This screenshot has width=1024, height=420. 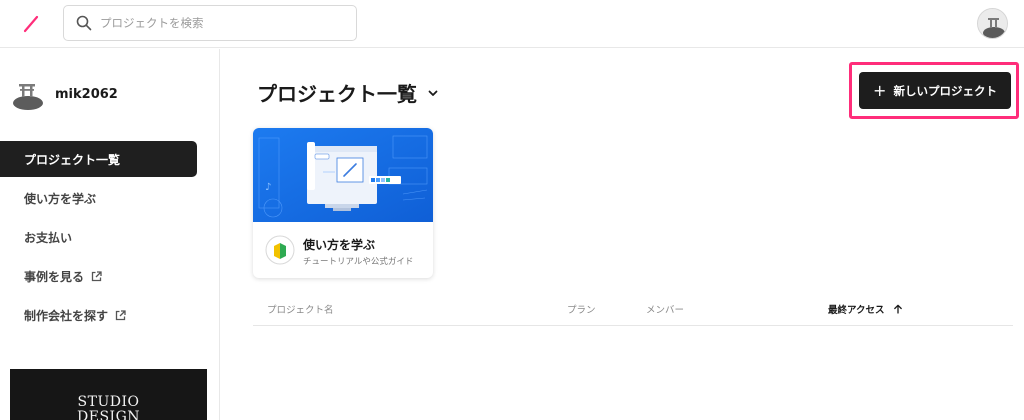 I want to click on sidebar-item-label: プロジェクト一覧, so click(x=72, y=159).